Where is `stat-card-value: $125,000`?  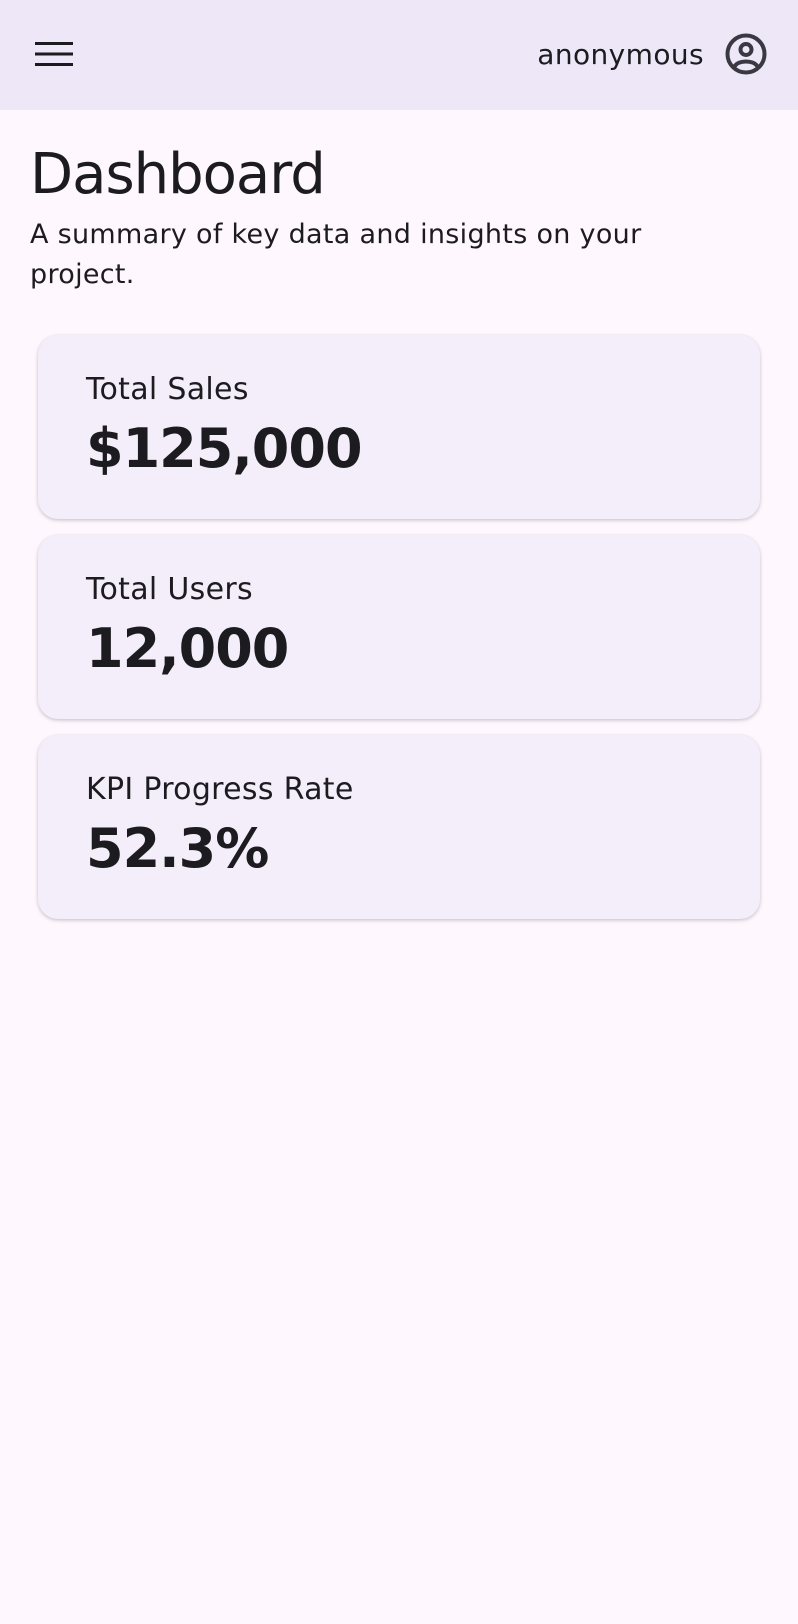
stat-card-value: $125,000 is located at coordinates (224, 448).